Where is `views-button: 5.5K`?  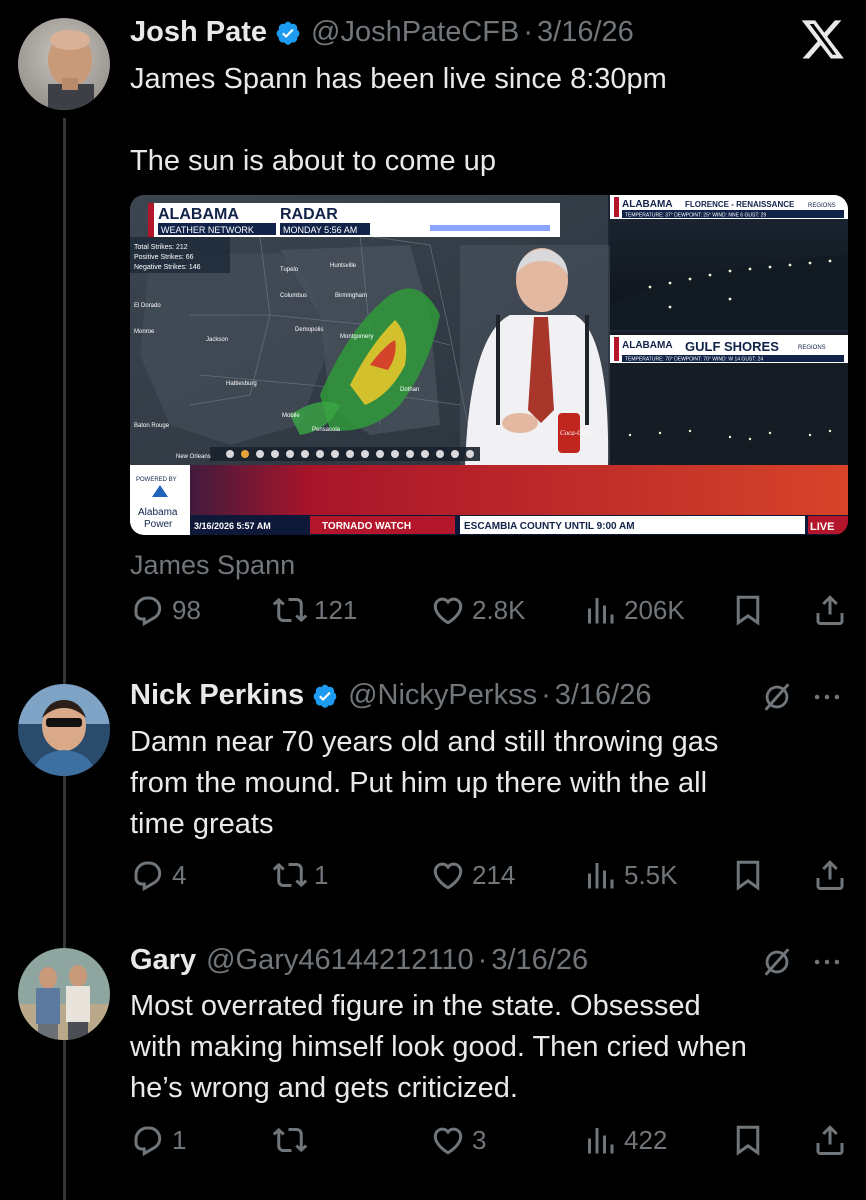
views-button: 5.5K is located at coordinates (630, 875).